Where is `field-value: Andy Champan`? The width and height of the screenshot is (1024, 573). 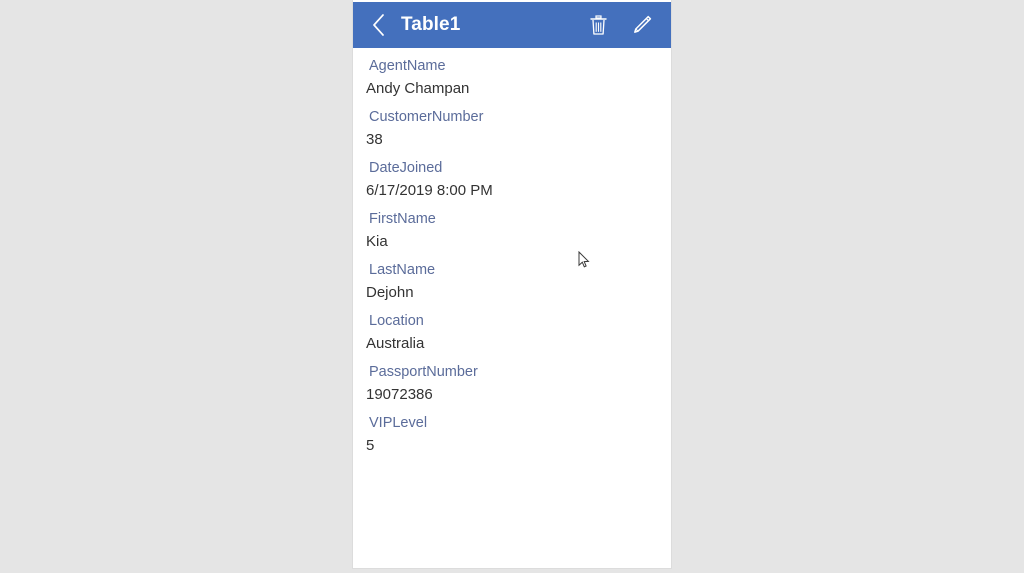 field-value: Andy Champan is located at coordinates (418, 88).